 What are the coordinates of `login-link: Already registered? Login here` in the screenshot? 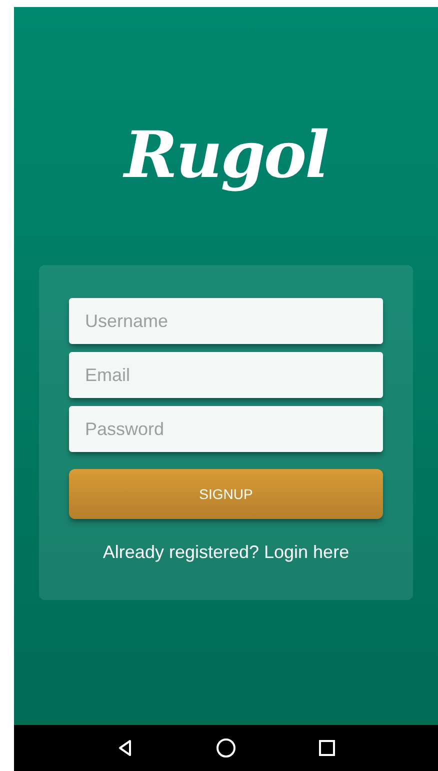 It's located at (226, 552).